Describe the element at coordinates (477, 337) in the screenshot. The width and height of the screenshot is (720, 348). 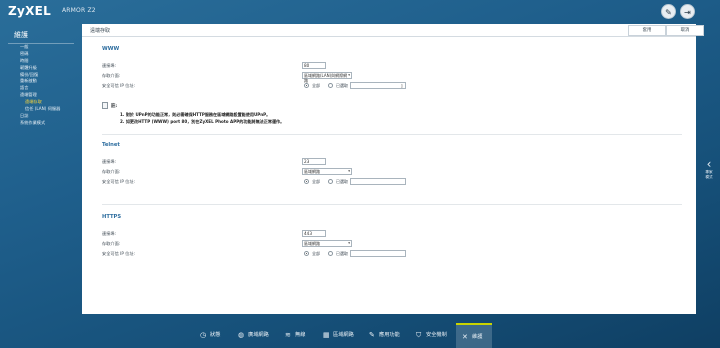
I see `nav-item-label: 維護` at that location.